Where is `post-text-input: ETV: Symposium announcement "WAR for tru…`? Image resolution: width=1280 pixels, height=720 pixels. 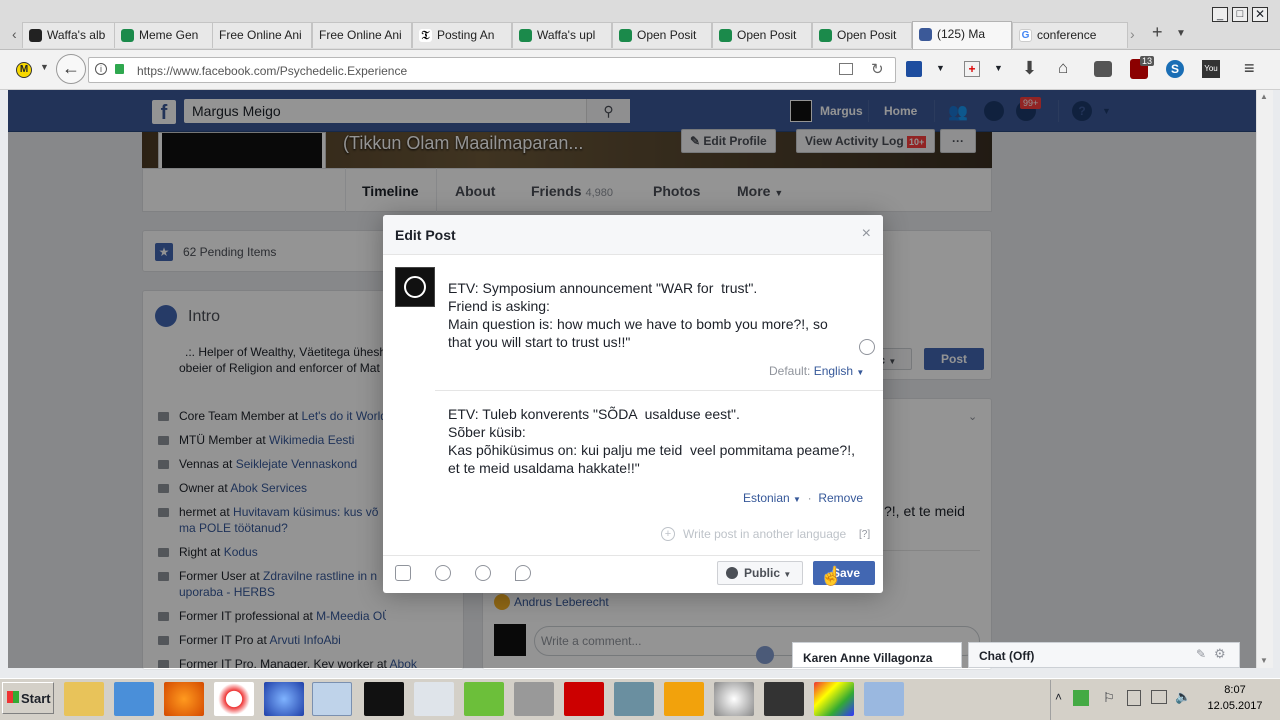
post-text-input: ETV: Symposium announcement "WAR for tru… is located at coordinates (638, 315).